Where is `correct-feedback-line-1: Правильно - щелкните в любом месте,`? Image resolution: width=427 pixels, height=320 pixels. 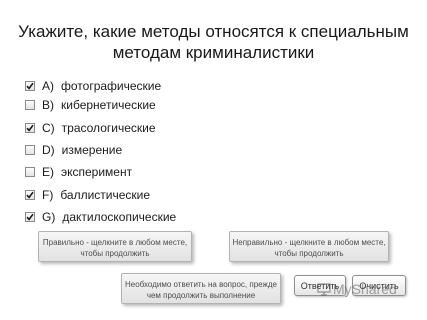 correct-feedback-line-1: Правильно - щелкните в любом месте, is located at coordinates (115, 242).